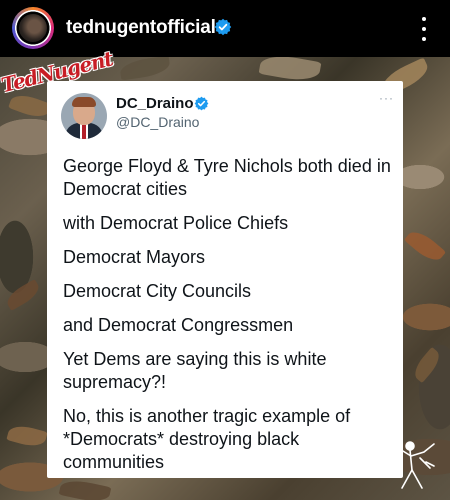 The width and height of the screenshot is (450, 500). Describe the element at coordinates (157, 291) in the screenshot. I see `tweet-paragraph: Democrat City Councils` at that location.